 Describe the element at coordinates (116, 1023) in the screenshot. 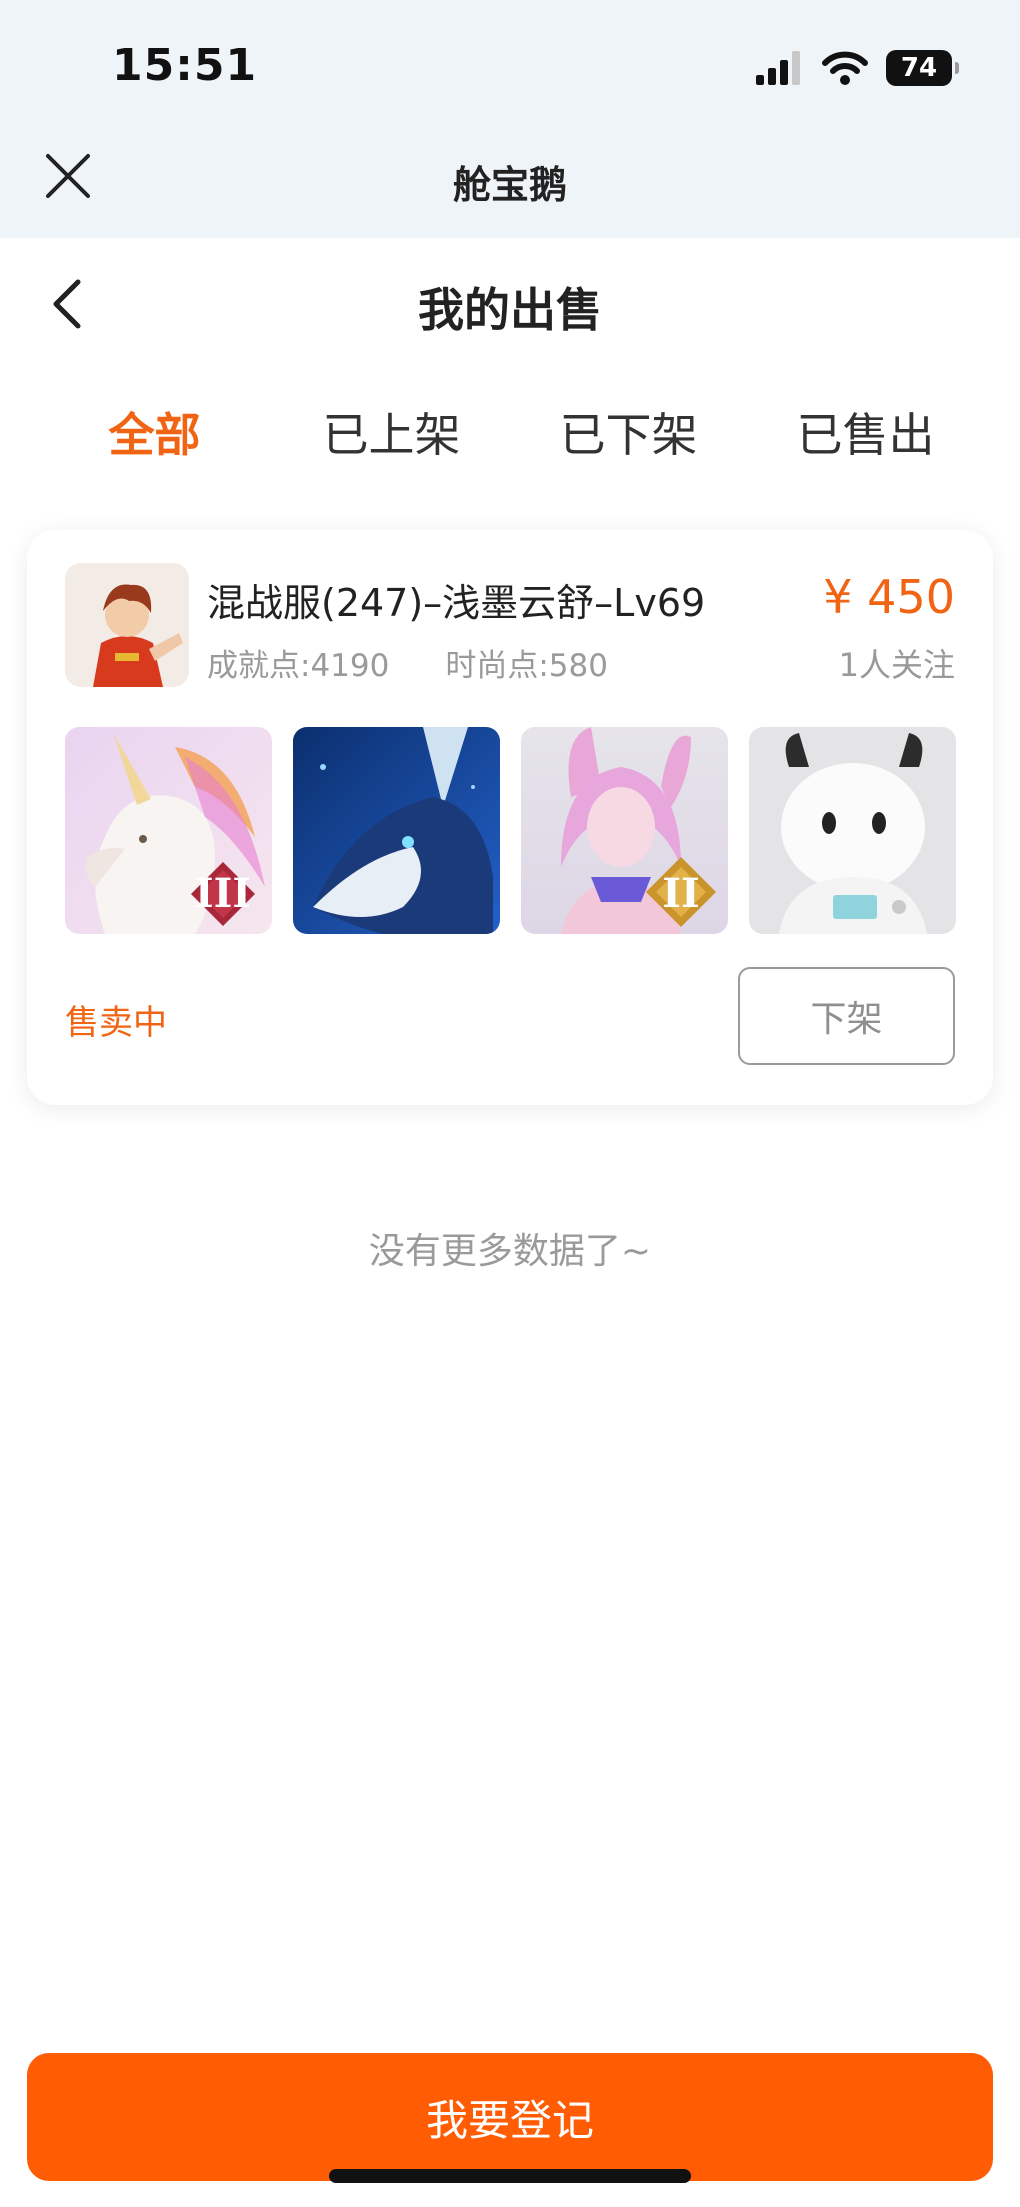

I see `sale-status: 售卖中` at that location.